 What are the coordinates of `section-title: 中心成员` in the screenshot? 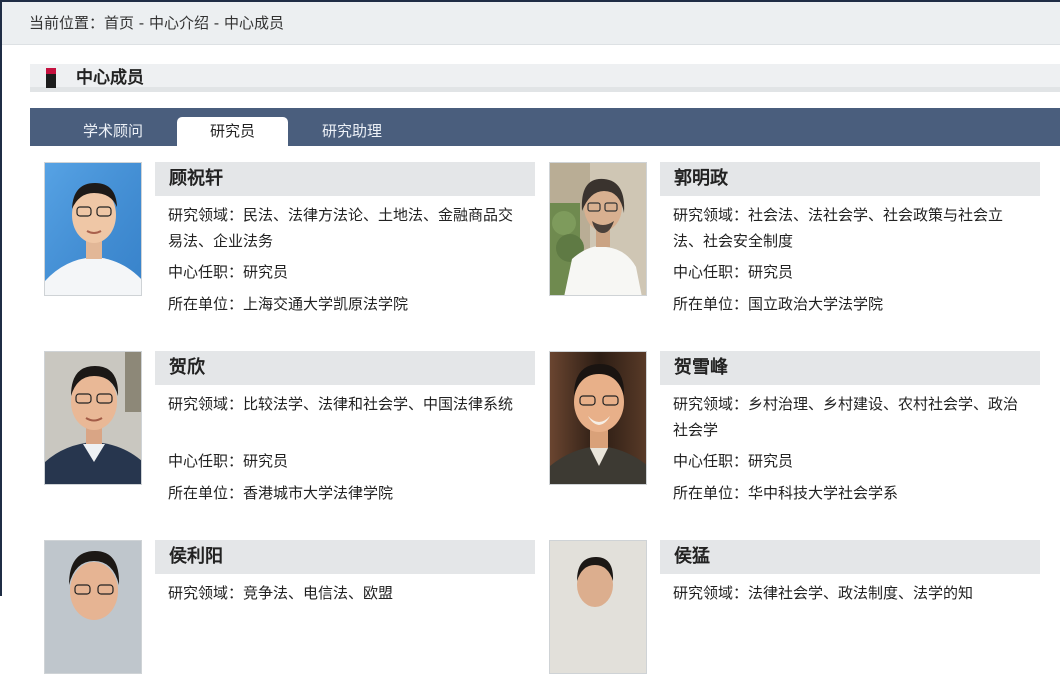 It's located at (110, 78).